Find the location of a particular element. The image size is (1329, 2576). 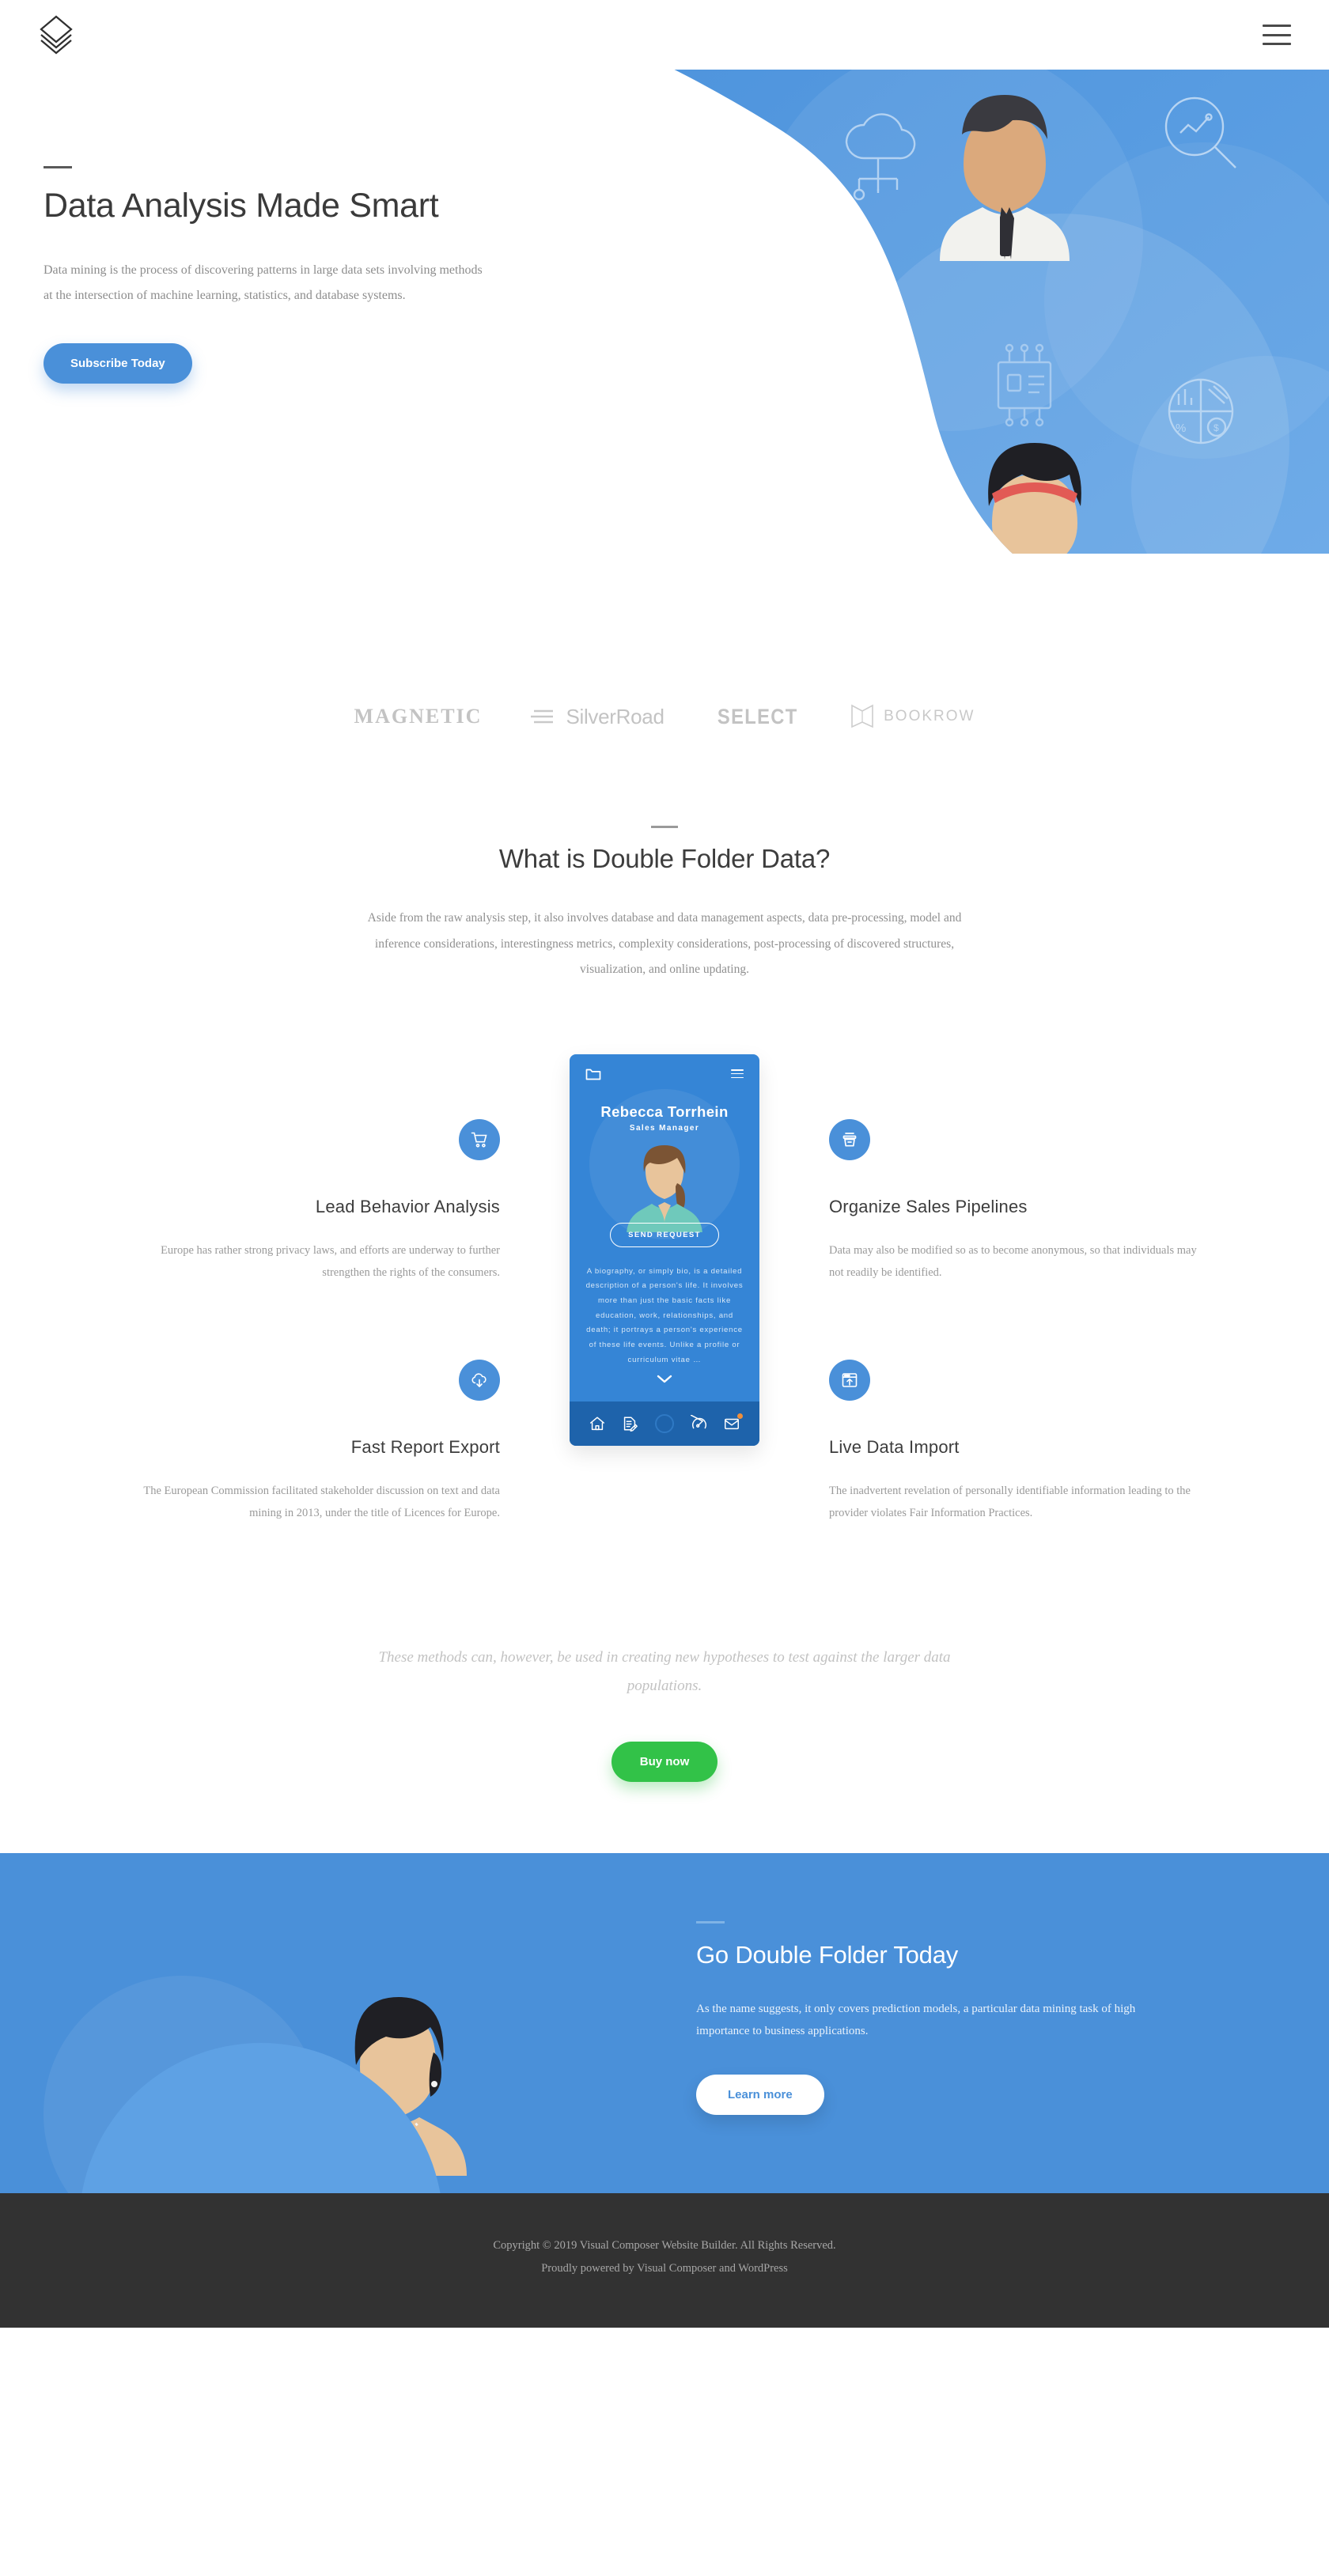

brand-magnetic: MAGNETIC is located at coordinates (418, 717).